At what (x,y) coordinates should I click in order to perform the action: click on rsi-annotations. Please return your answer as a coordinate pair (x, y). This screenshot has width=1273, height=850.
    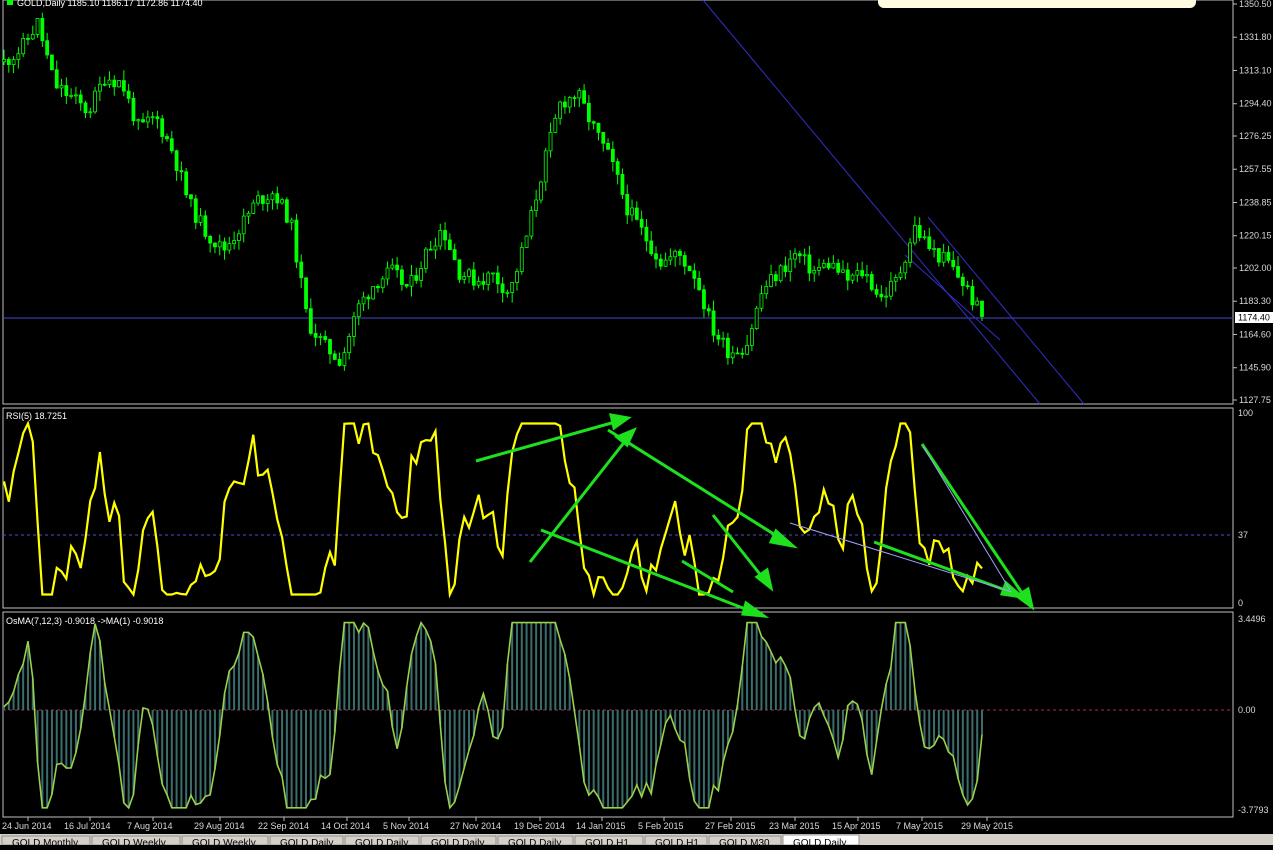
    Looking at the image, I should click on (755, 516).